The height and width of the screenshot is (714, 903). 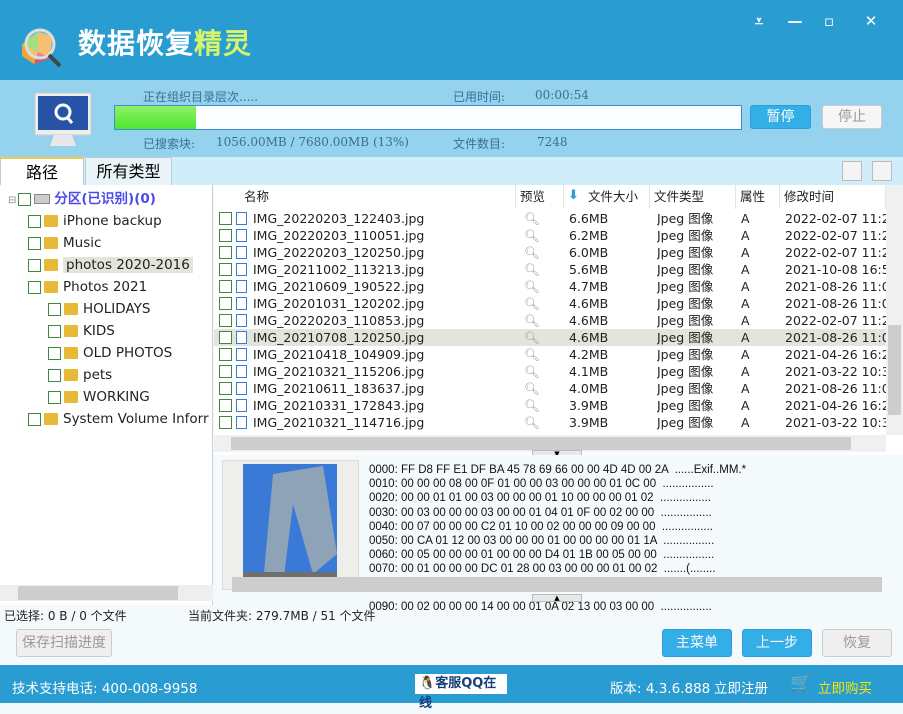 I want to click on file-name: IMG_20220203_110051.jpg, so click(x=339, y=235).